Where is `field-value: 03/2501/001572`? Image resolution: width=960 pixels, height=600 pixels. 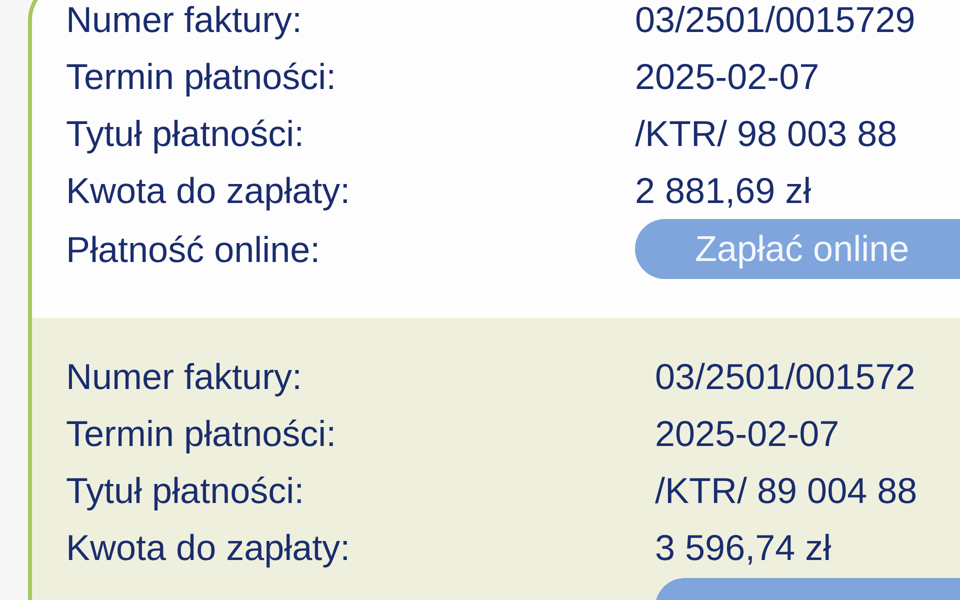 field-value: 03/2501/001572 is located at coordinates (785, 377).